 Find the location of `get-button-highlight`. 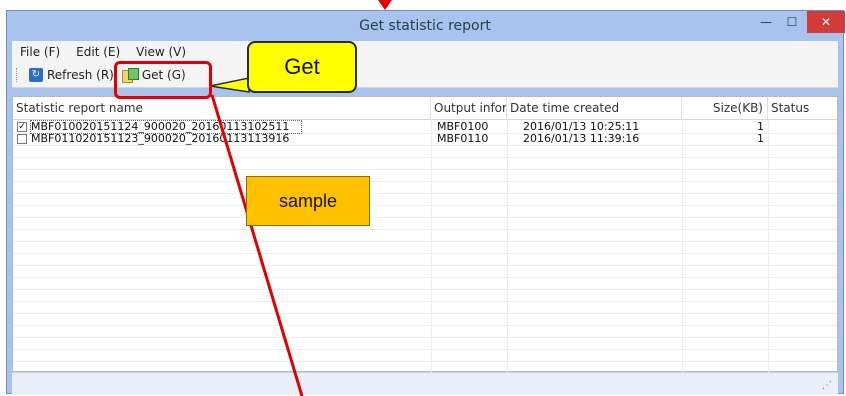

get-button-highlight is located at coordinates (163, 80).